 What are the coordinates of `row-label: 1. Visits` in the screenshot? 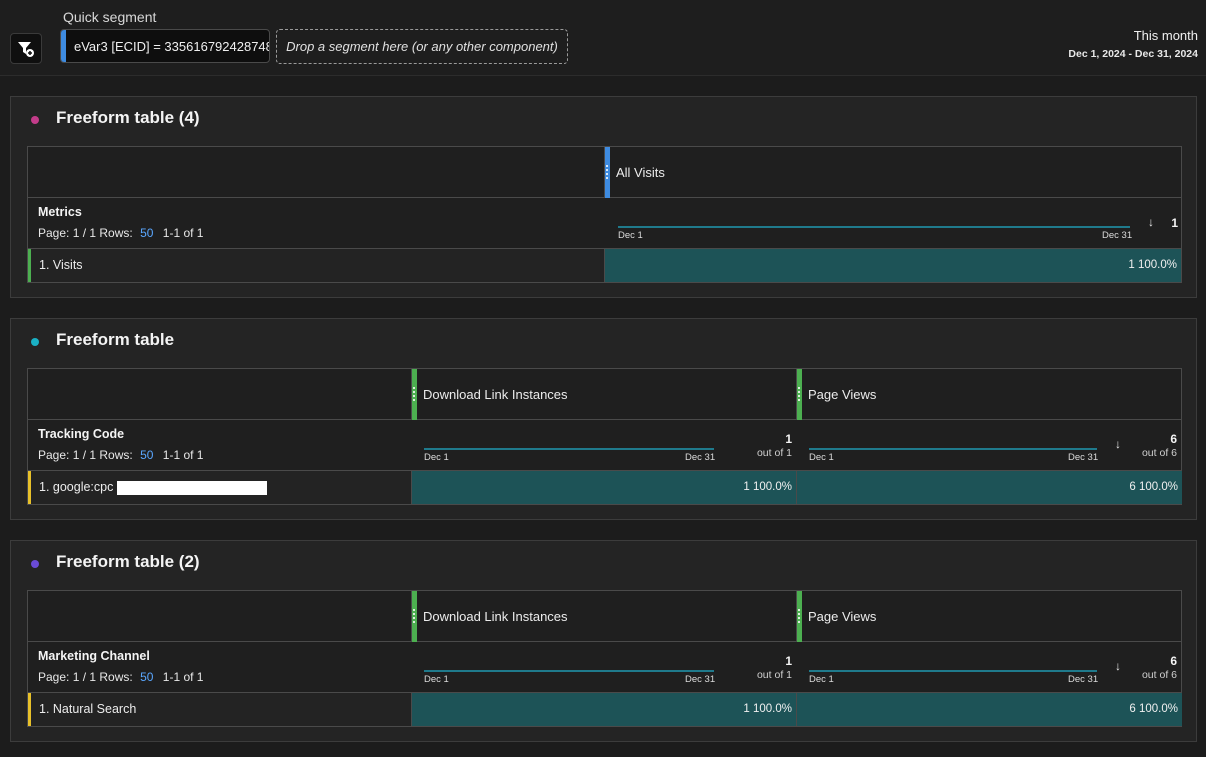 It's located at (61, 265).